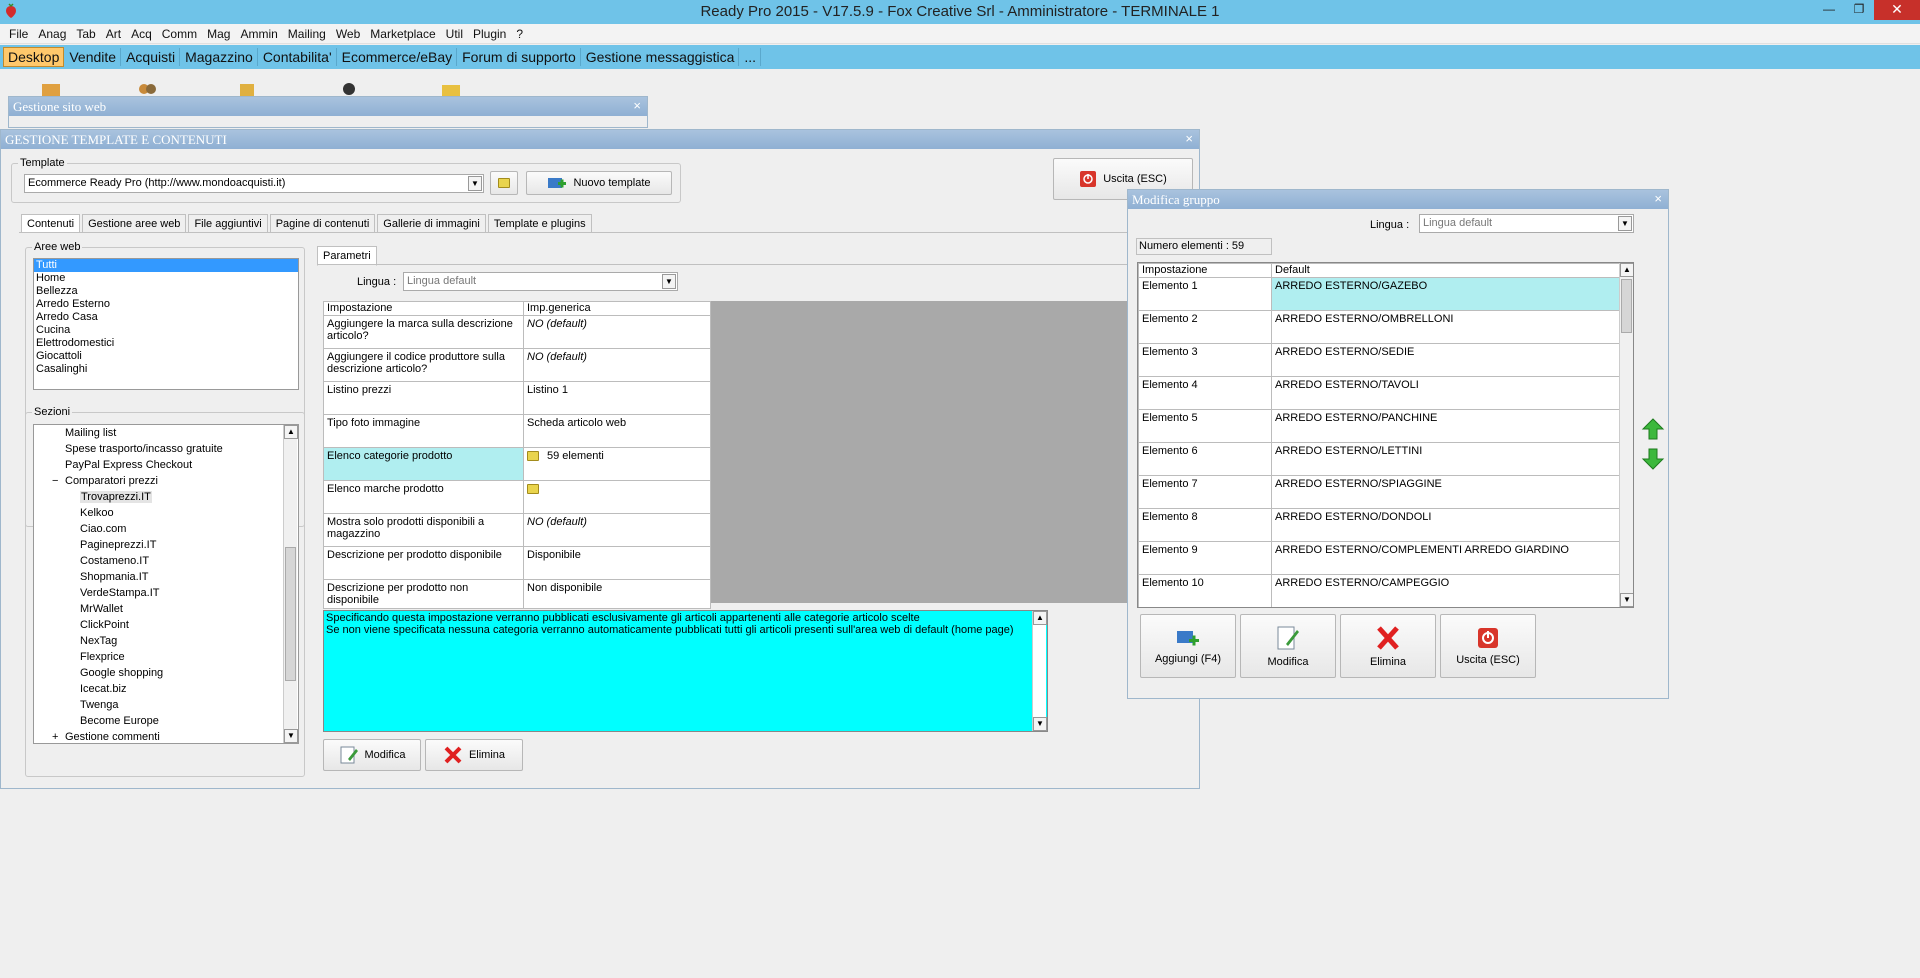 This screenshot has width=1920, height=978. I want to click on menu-acq: Acq, so click(141, 34).